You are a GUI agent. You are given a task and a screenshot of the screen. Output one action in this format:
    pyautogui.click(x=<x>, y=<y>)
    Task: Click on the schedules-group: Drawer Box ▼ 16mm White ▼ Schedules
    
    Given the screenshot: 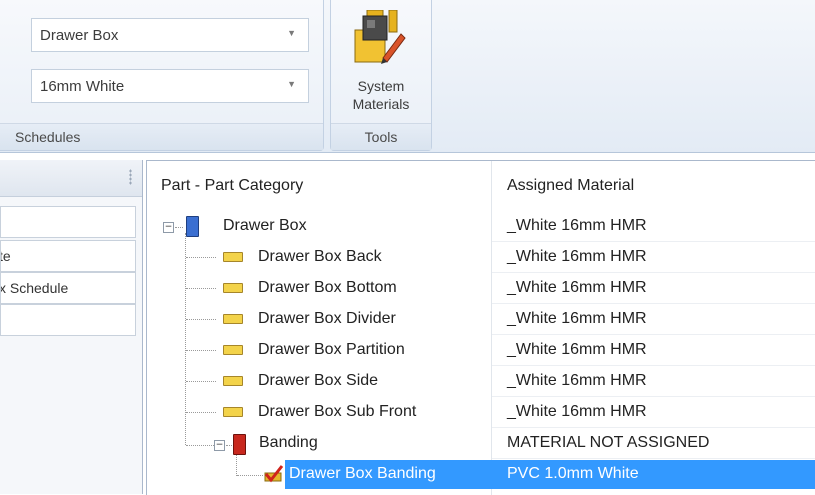 What is the action you would take?
    pyautogui.click(x=162, y=75)
    